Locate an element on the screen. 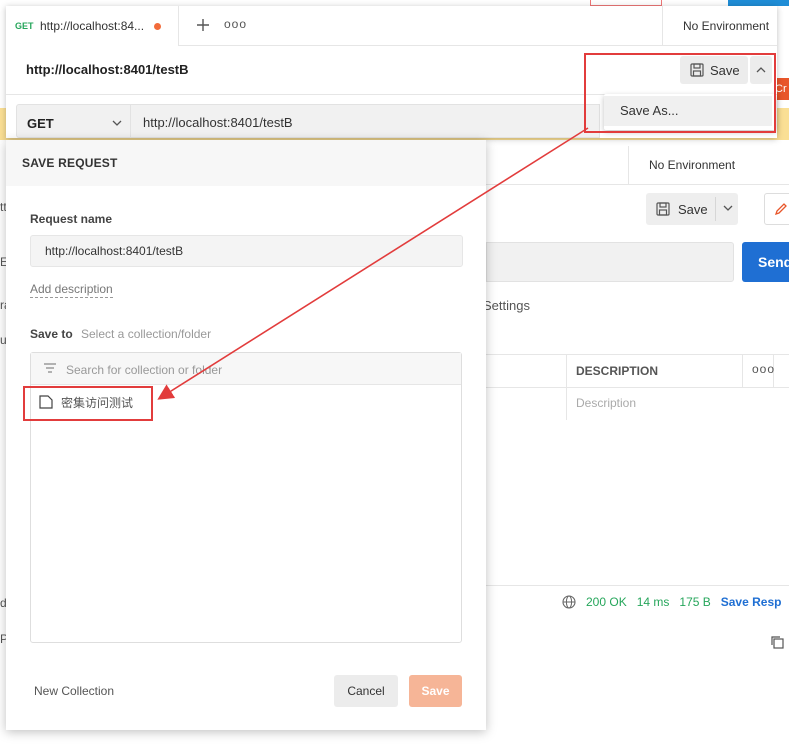 This screenshot has height=748, width=789. bg-save-button: Save is located at coordinates (692, 209).